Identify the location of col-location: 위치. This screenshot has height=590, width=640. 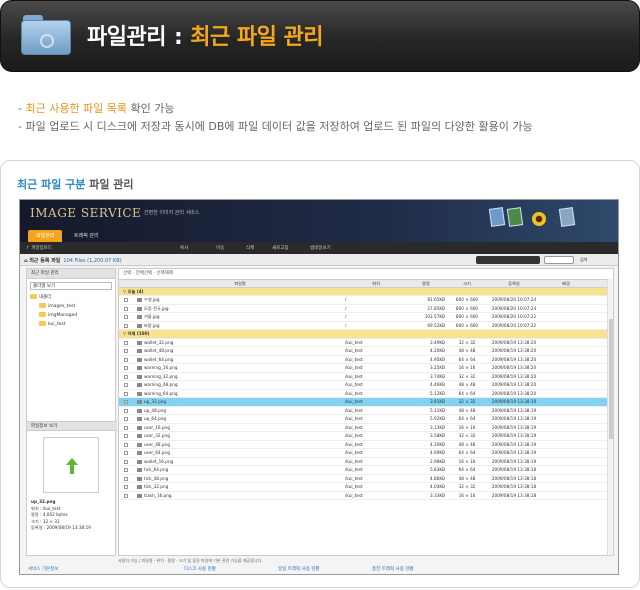
(375, 283).